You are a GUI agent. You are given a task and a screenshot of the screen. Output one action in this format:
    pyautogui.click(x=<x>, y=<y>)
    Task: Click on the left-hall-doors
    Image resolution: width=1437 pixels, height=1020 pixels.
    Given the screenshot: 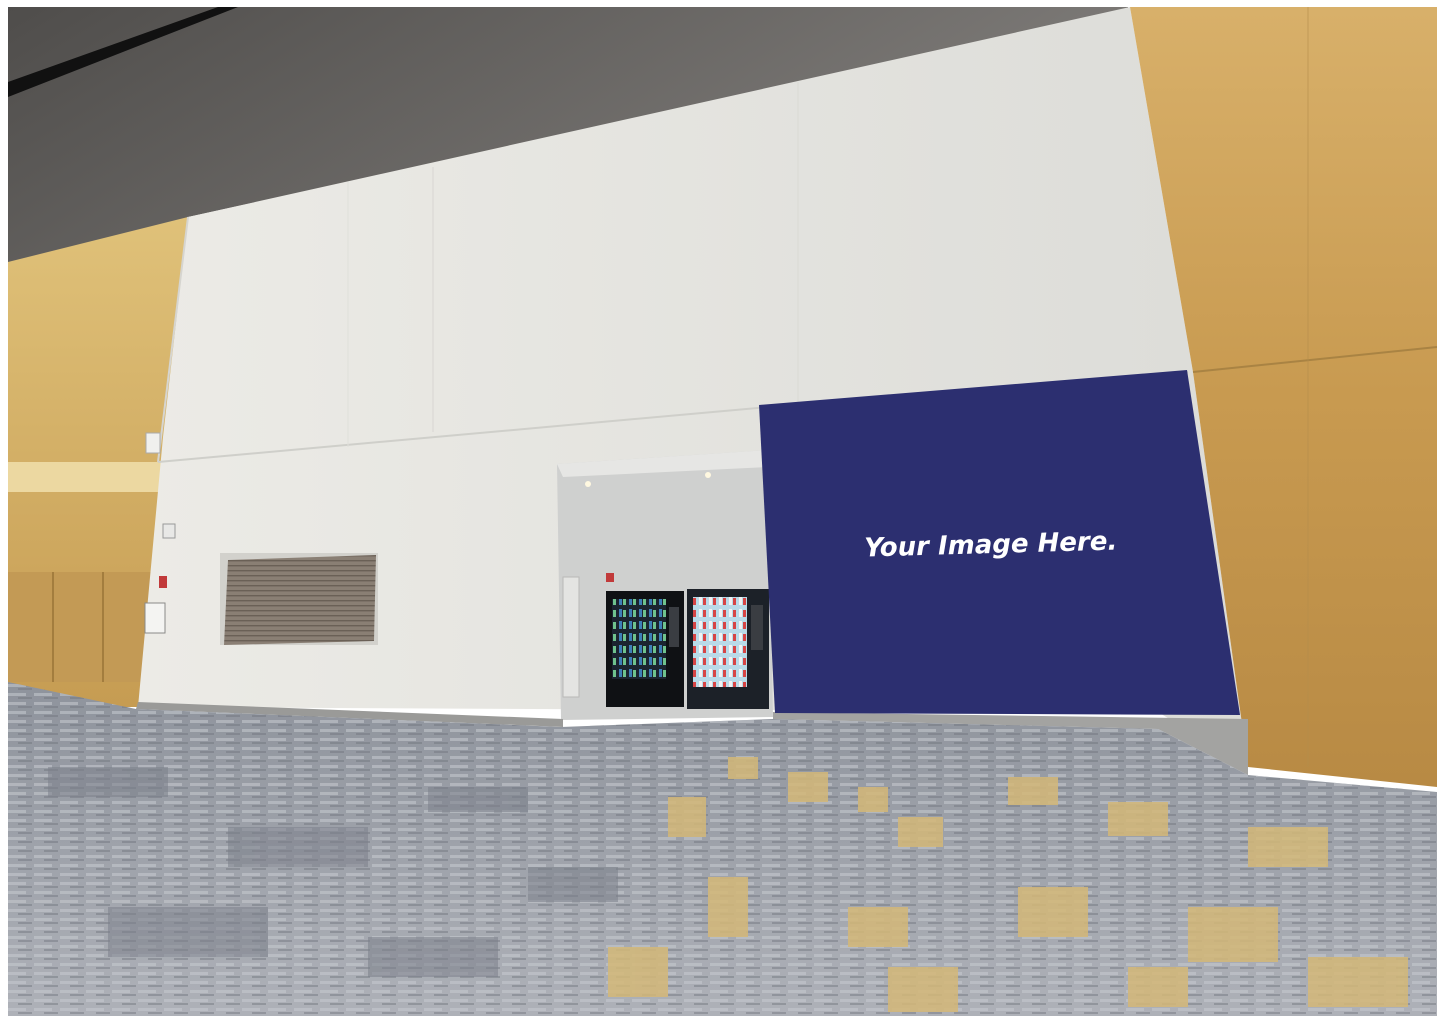 What is the action you would take?
    pyautogui.click(x=83, y=627)
    